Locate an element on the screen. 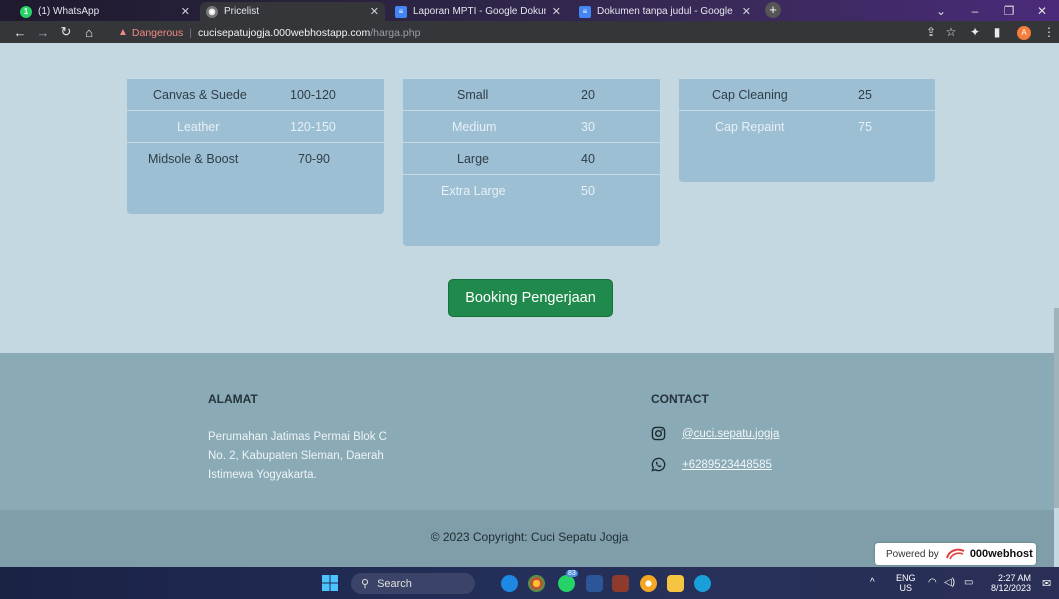 This screenshot has height=599, width=1059. phone-contact: +6289523448585 is located at coordinates (711, 464).